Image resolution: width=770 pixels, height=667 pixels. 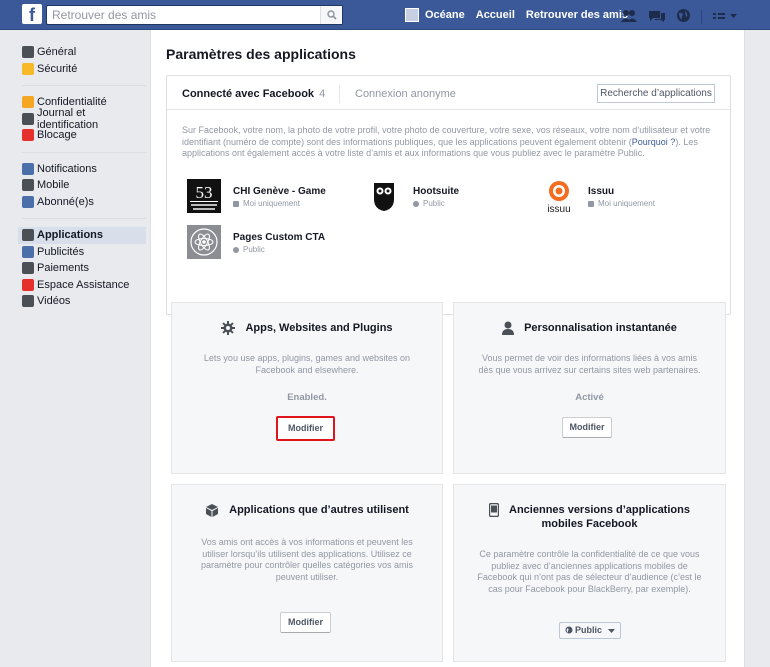 I want to click on search-icon, so click(x=332, y=15).